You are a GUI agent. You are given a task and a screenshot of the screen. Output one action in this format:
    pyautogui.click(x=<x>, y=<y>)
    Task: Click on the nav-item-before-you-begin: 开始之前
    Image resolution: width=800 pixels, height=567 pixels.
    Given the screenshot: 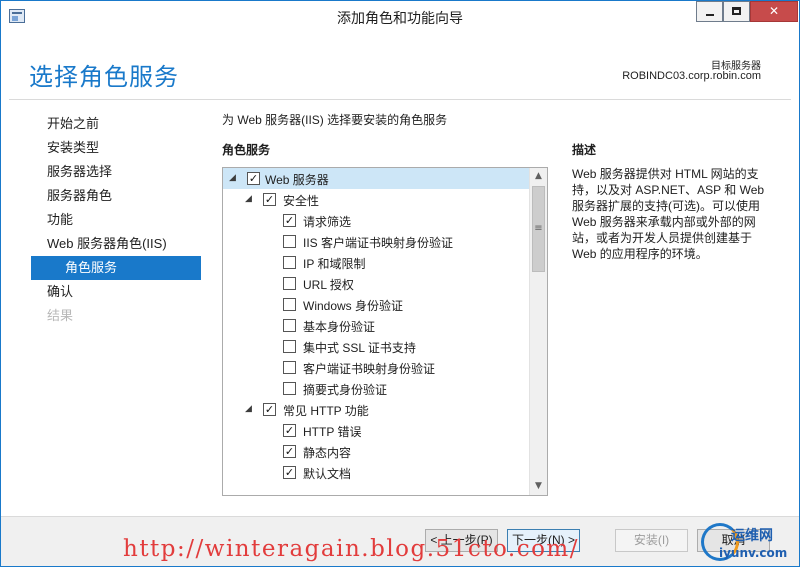 What is the action you would take?
    pyautogui.click(x=116, y=124)
    